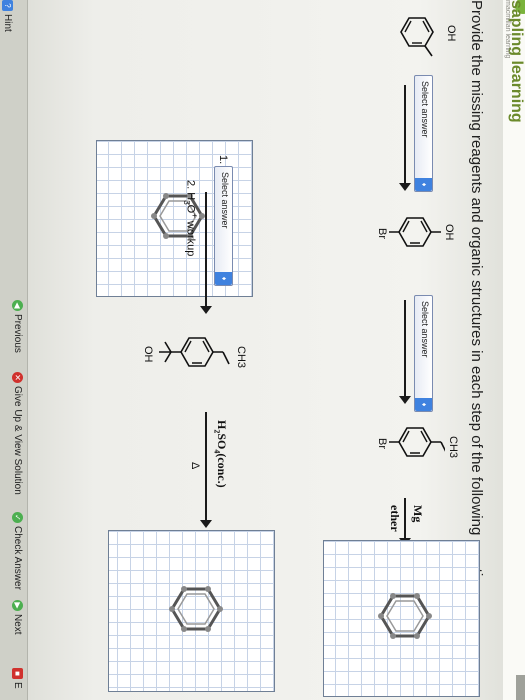  I want to click on step2-reagent-dropdown: Select answer ♦, so click(423, 353).